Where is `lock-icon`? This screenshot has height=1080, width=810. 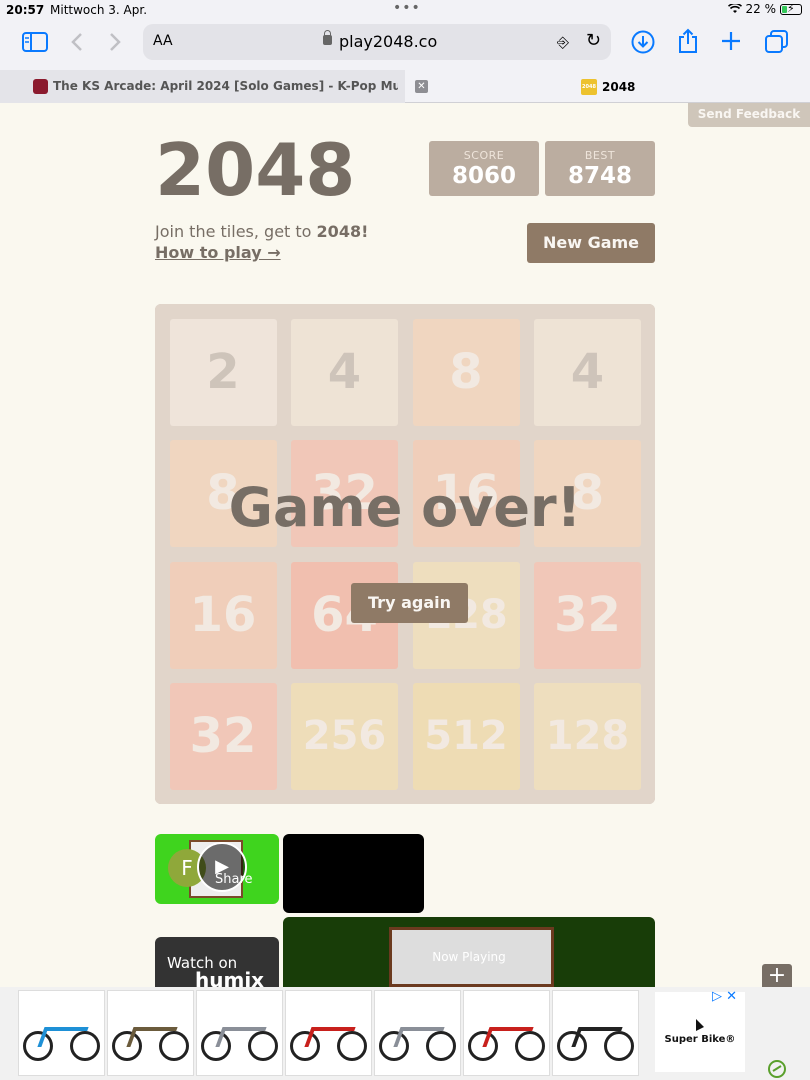
lock-icon is located at coordinates (327, 37).